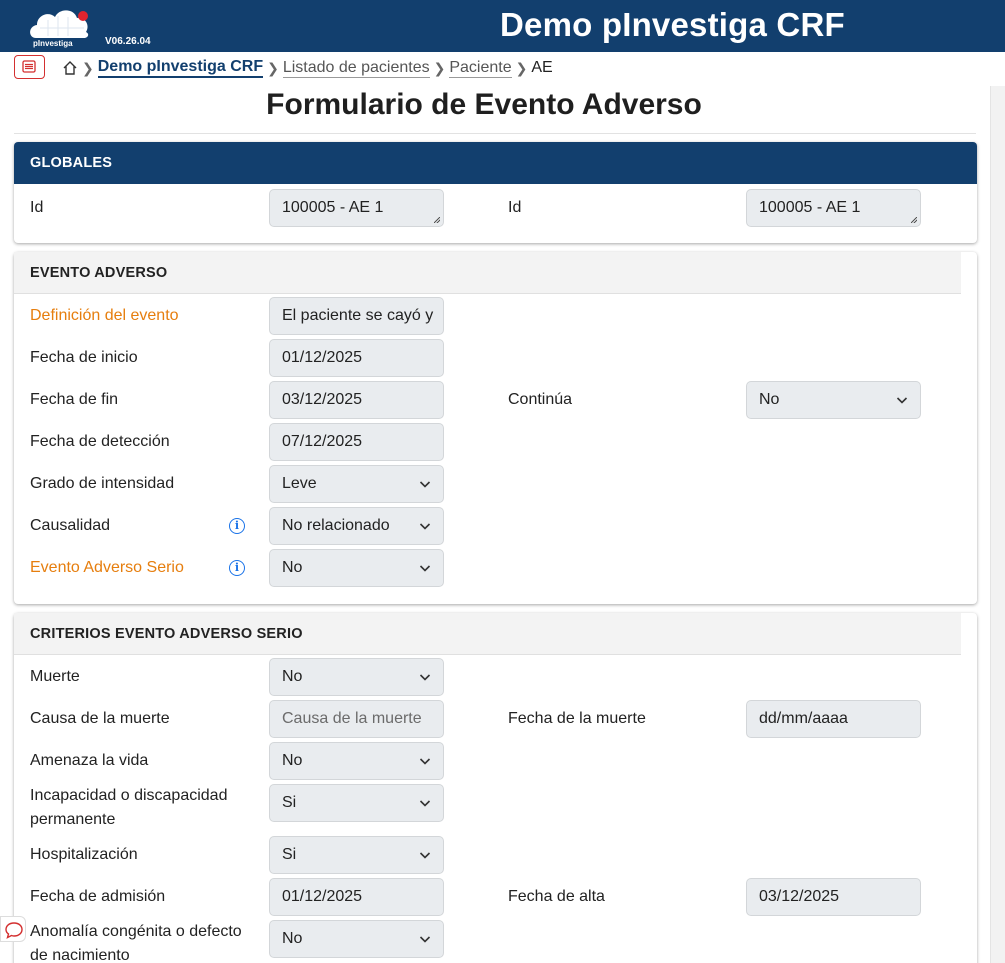  What do you see at coordinates (84, 357) in the screenshot?
I see `fecha-inicio-label: Fecha de inicio` at bounding box center [84, 357].